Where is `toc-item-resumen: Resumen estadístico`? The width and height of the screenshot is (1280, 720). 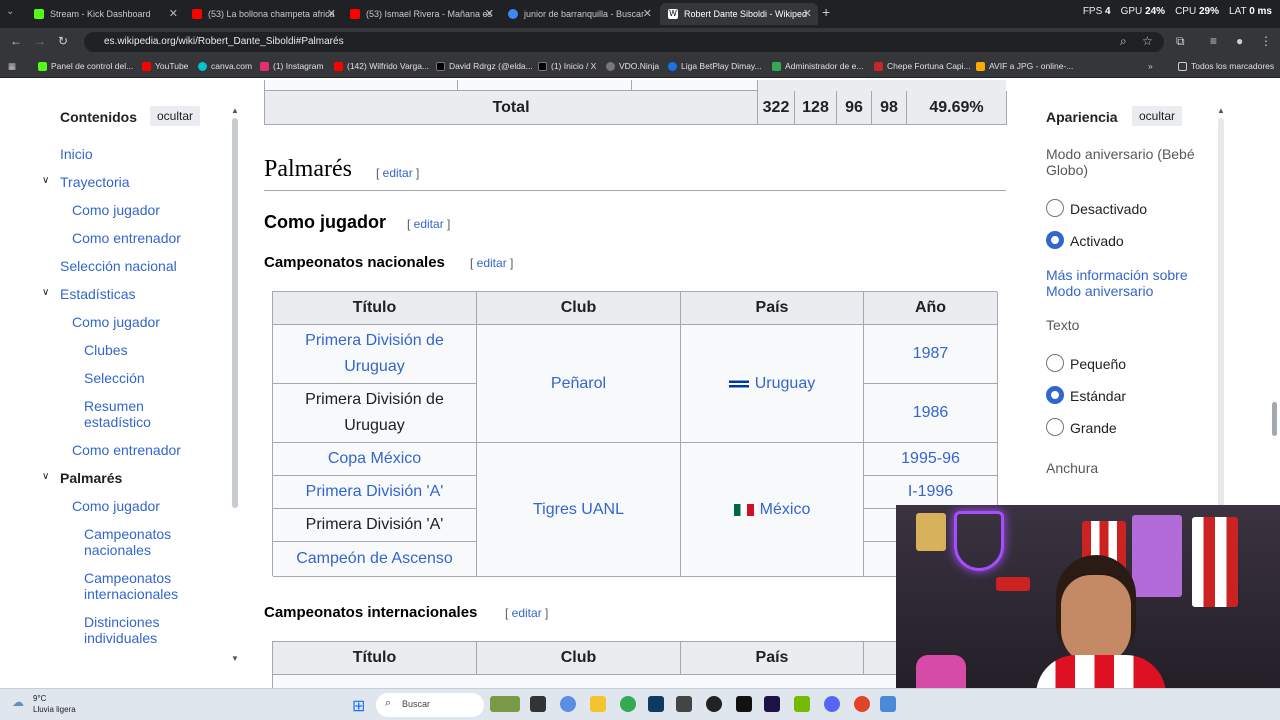 toc-item-resumen: Resumen estadístico is located at coordinates (134, 414).